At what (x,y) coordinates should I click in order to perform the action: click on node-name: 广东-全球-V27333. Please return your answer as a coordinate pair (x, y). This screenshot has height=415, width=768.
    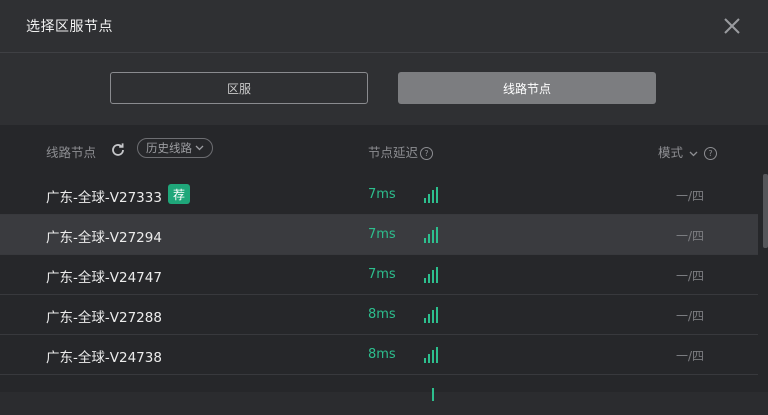
    Looking at the image, I should click on (104, 198).